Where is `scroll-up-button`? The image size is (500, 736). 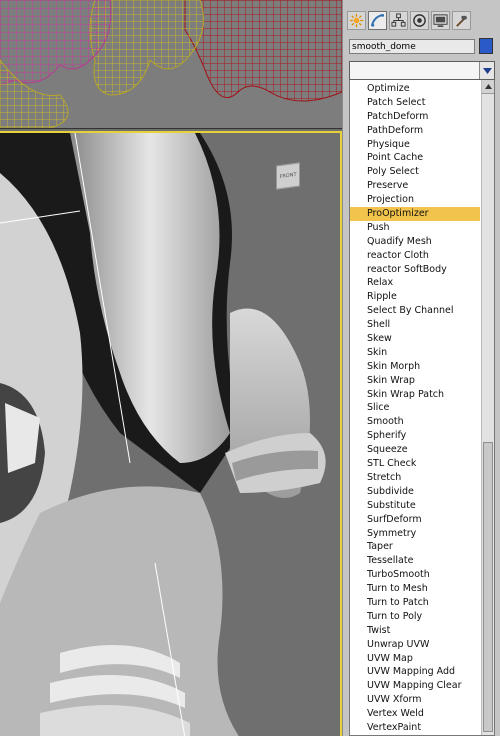 scroll-up-button is located at coordinates (488, 87).